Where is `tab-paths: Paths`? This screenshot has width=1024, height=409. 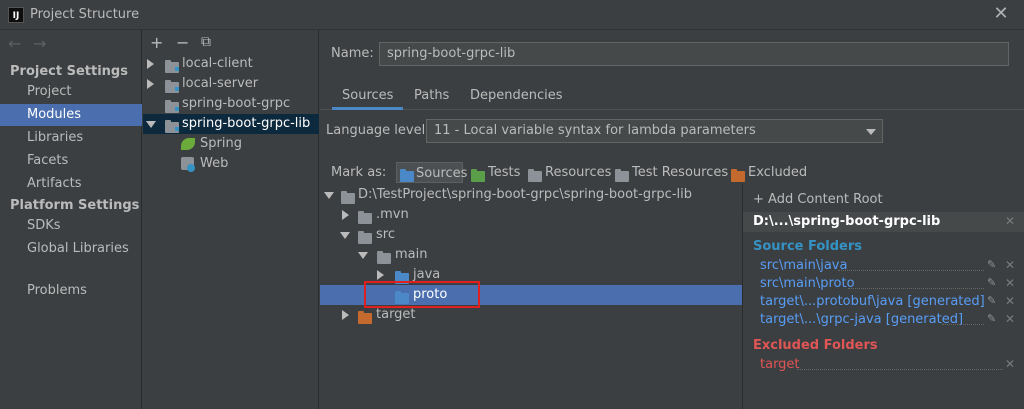 tab-paths: Paths is located at coordinates (431, 98).